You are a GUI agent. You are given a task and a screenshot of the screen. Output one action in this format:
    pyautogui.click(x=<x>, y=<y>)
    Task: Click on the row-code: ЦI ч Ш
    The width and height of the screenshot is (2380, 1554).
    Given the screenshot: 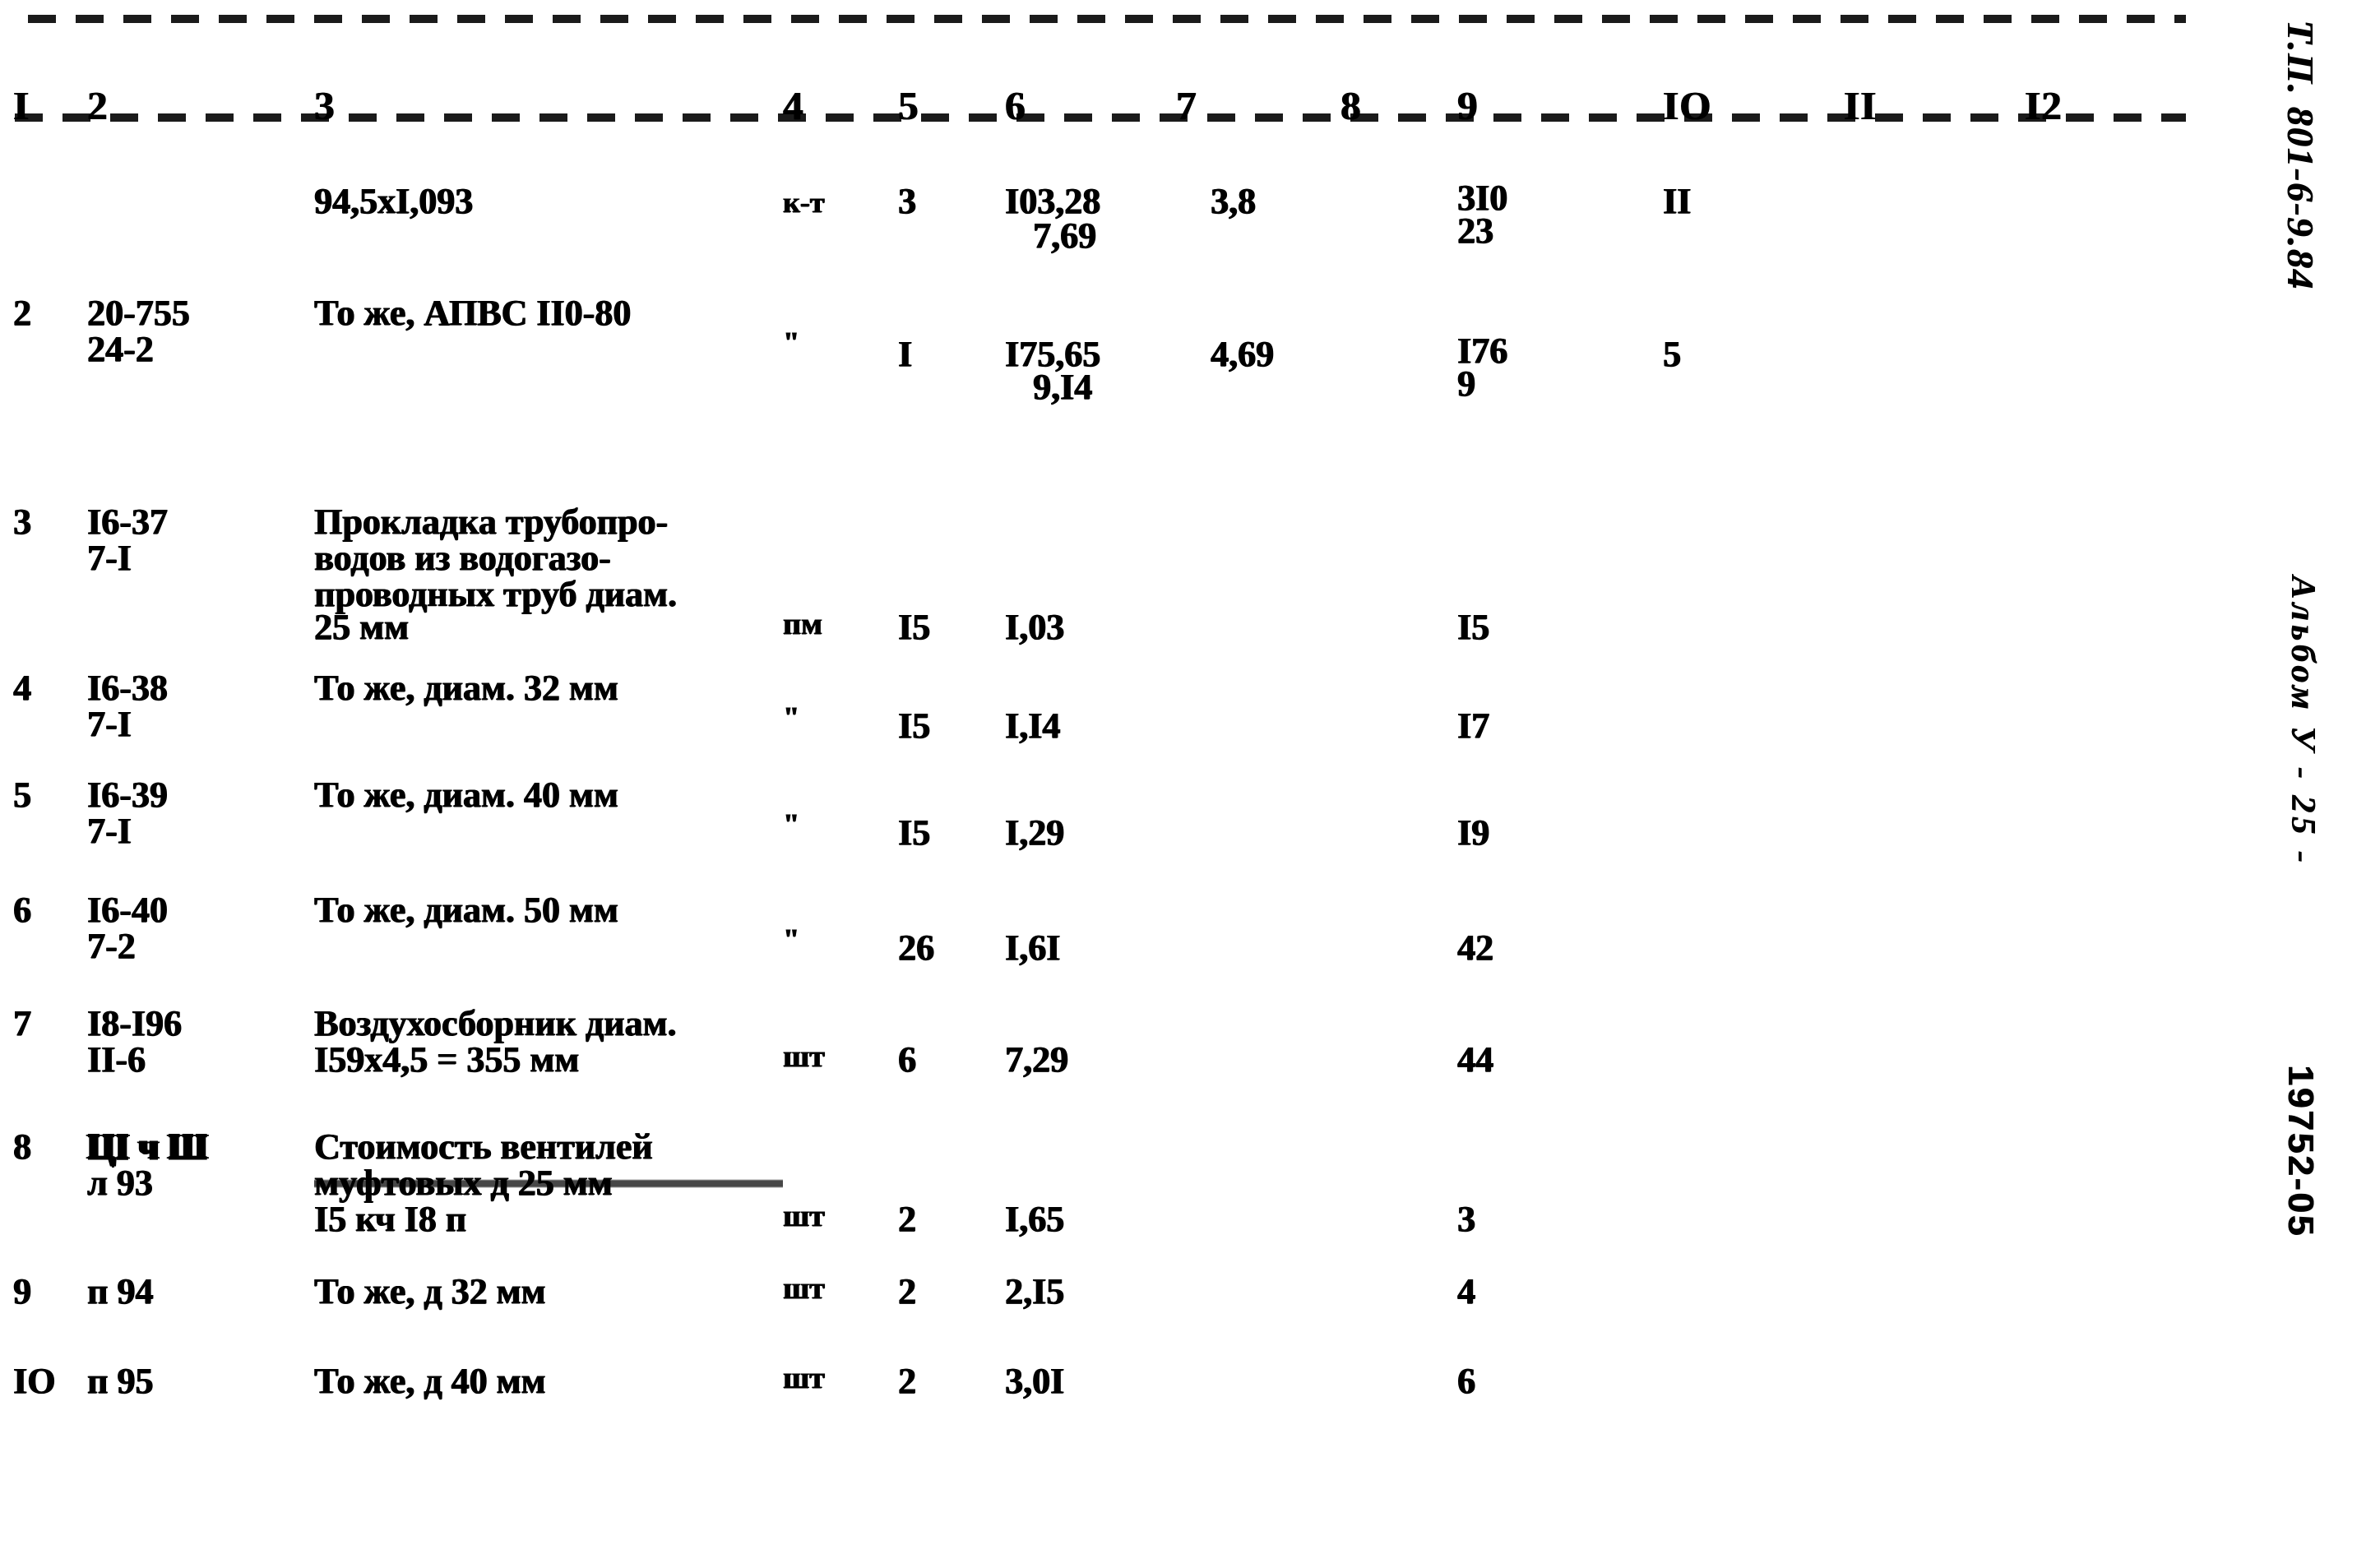 What is the action you would take?
    pyautogui.click(x=147, y=1146)
    